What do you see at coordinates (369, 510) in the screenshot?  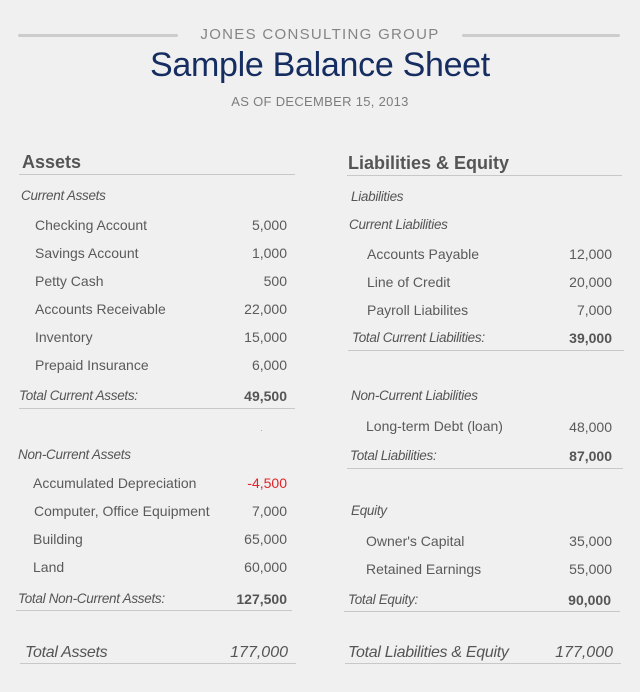 I see `equity-label: Equity` at bounding box center [369, 510].